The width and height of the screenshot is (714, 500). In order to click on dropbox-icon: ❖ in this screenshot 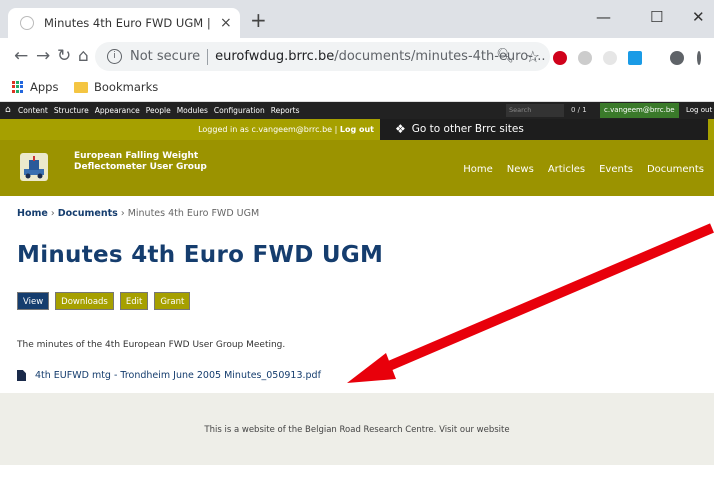, I will do `click(400, 129)`.